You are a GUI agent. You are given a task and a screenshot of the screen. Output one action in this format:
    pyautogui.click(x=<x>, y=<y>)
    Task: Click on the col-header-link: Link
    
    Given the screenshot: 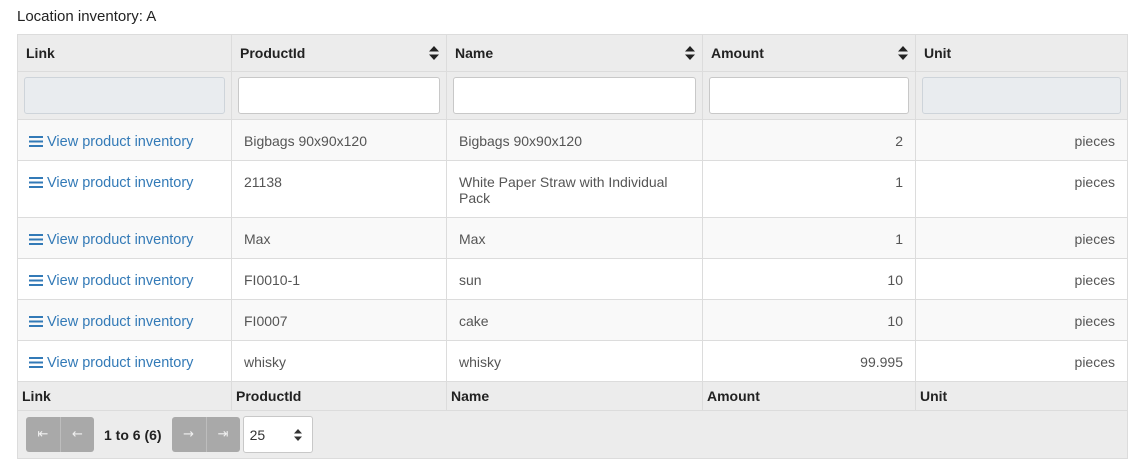 What is the action you would take?
    pyautogui.click(x=124, y=53)
    